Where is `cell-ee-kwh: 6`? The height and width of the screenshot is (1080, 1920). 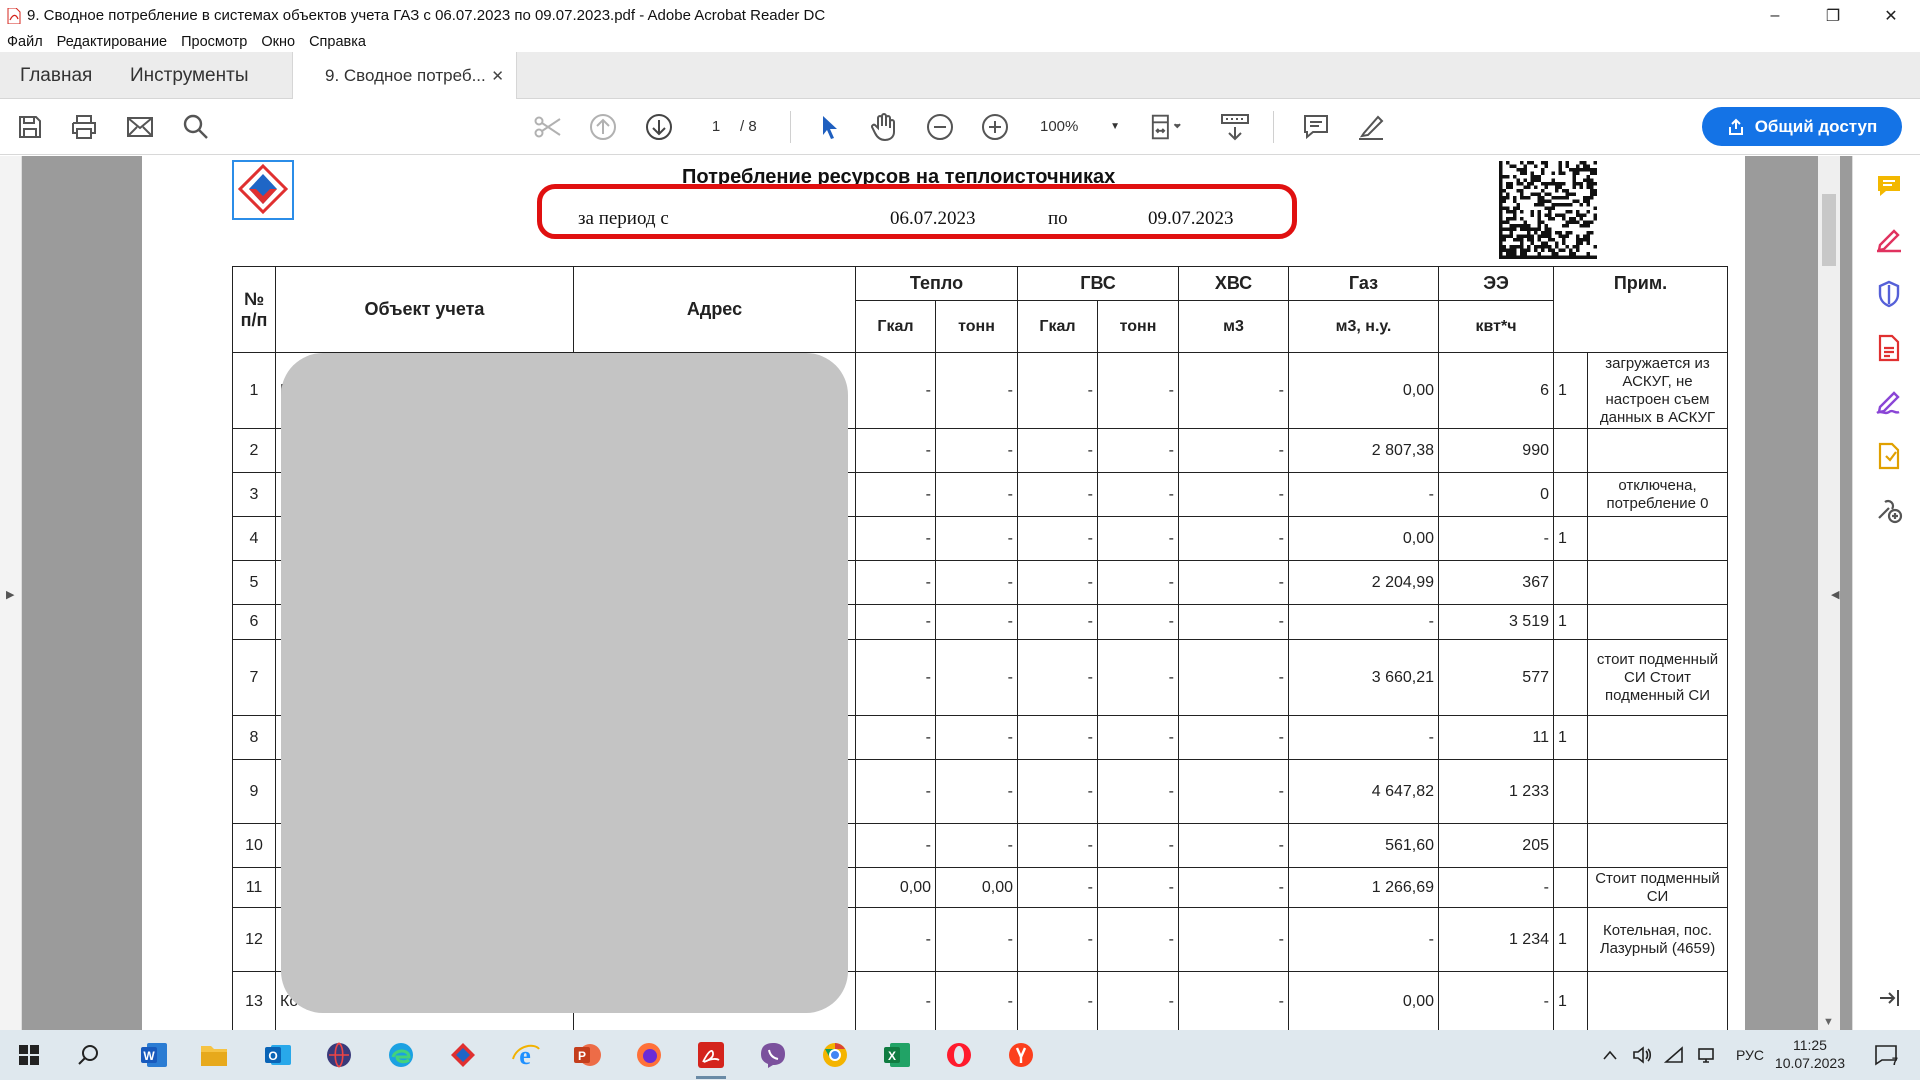 cell-ee-kwh: 6 is located at coordinates (1496, 390).